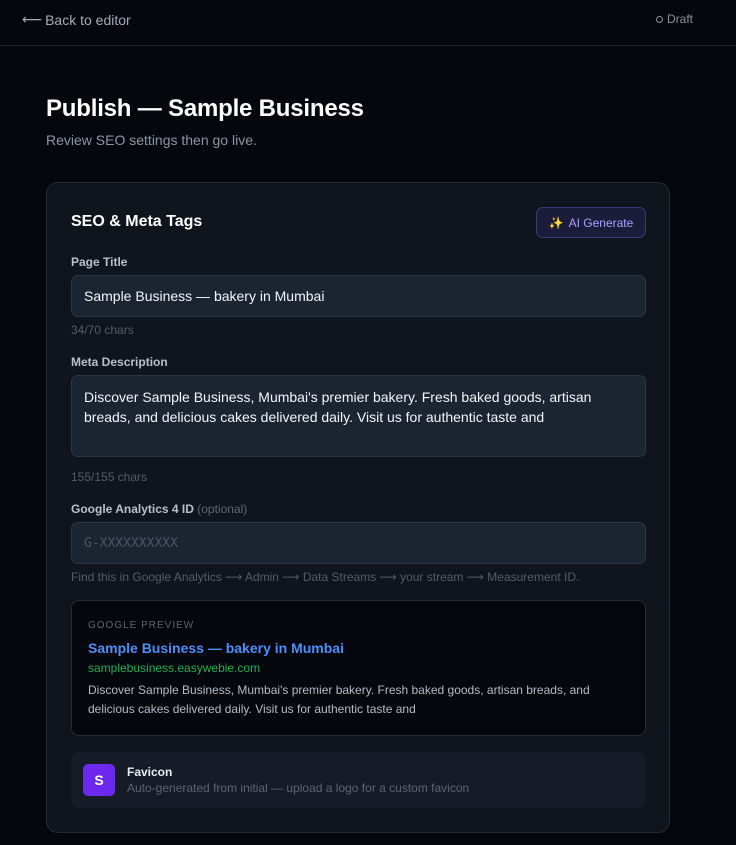 Image resolution: width=736 pixels, height=845 pixels. Describe the element at coordinates (659, 19) in the screenshot. I see `circle-icon` at that location.